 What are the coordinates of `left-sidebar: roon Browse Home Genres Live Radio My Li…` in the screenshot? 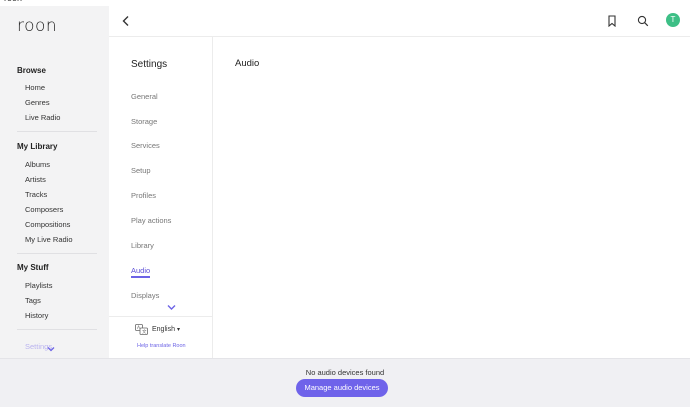 It's located at (54, 182).